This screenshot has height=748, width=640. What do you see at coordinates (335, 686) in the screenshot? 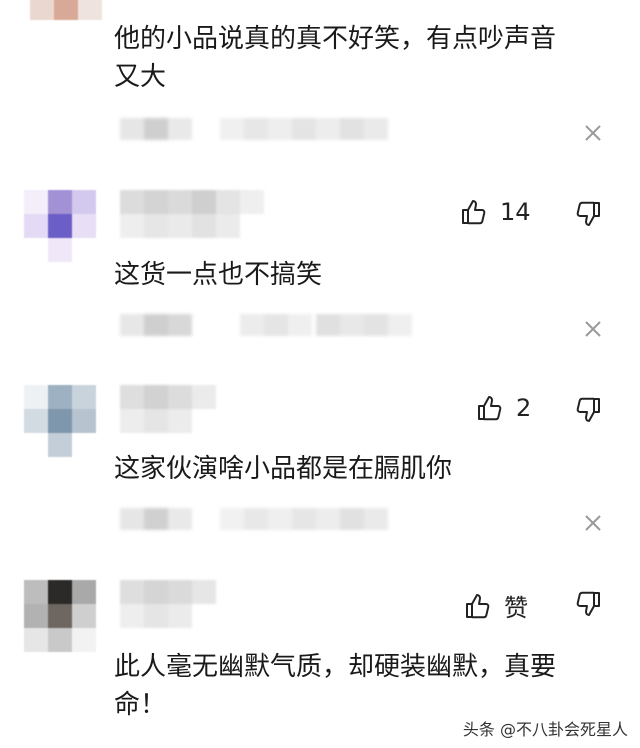
I see `comment-text: 此人毫无幽默气质，却硬装幽默，真要 命！` at bounding box center [335, 686].